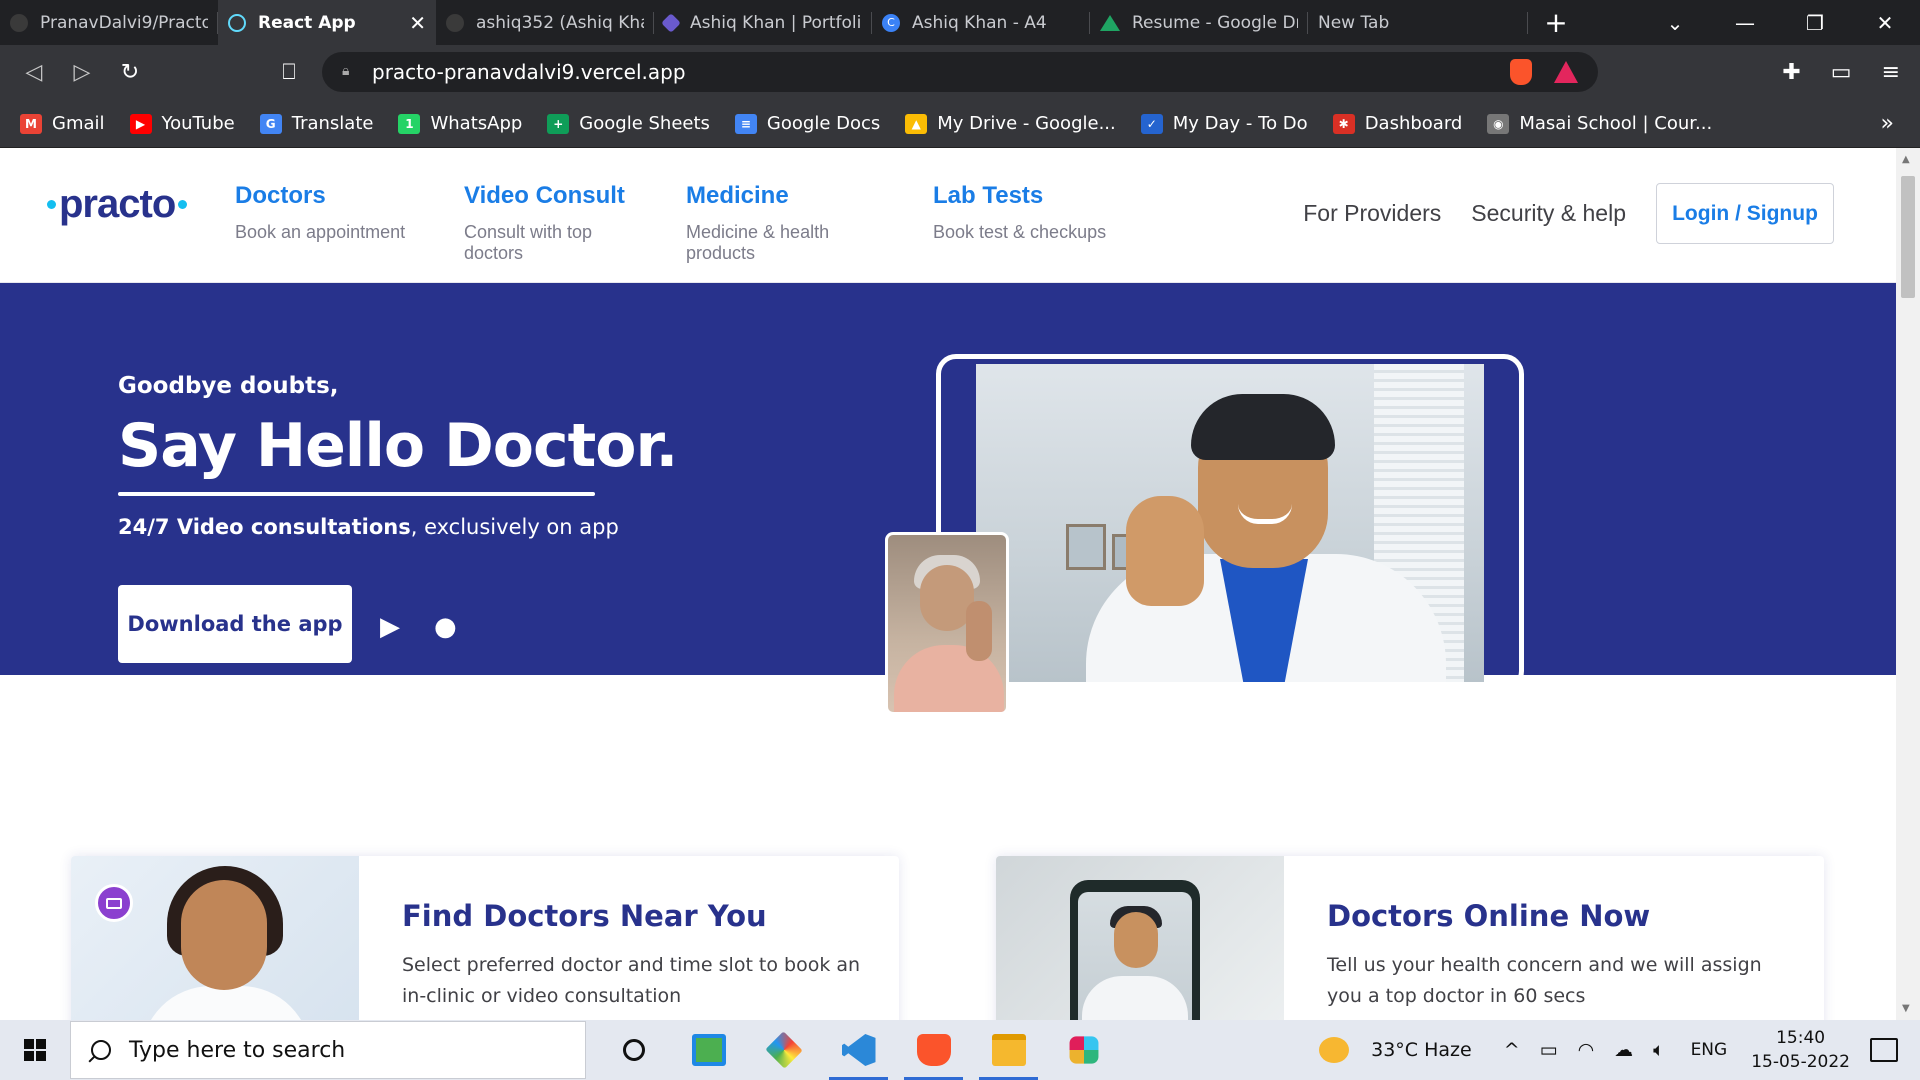  Describe the element at coordinates (823, 123) in the screenshot. I see `bookmark-label: Google Docs` at that location.